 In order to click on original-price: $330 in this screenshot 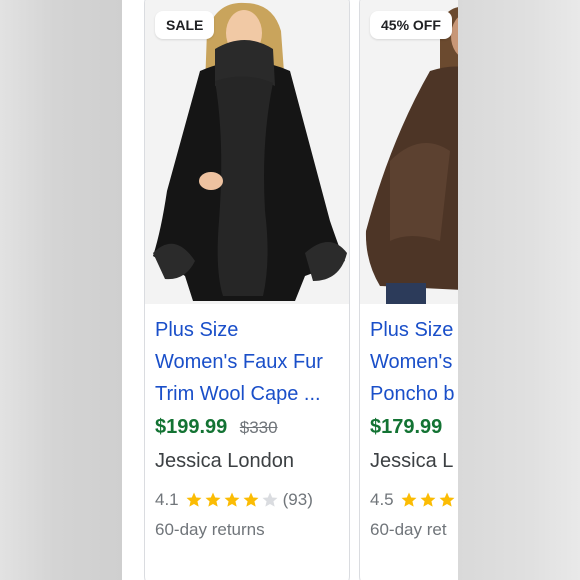, I will do `click(258, 427)`.